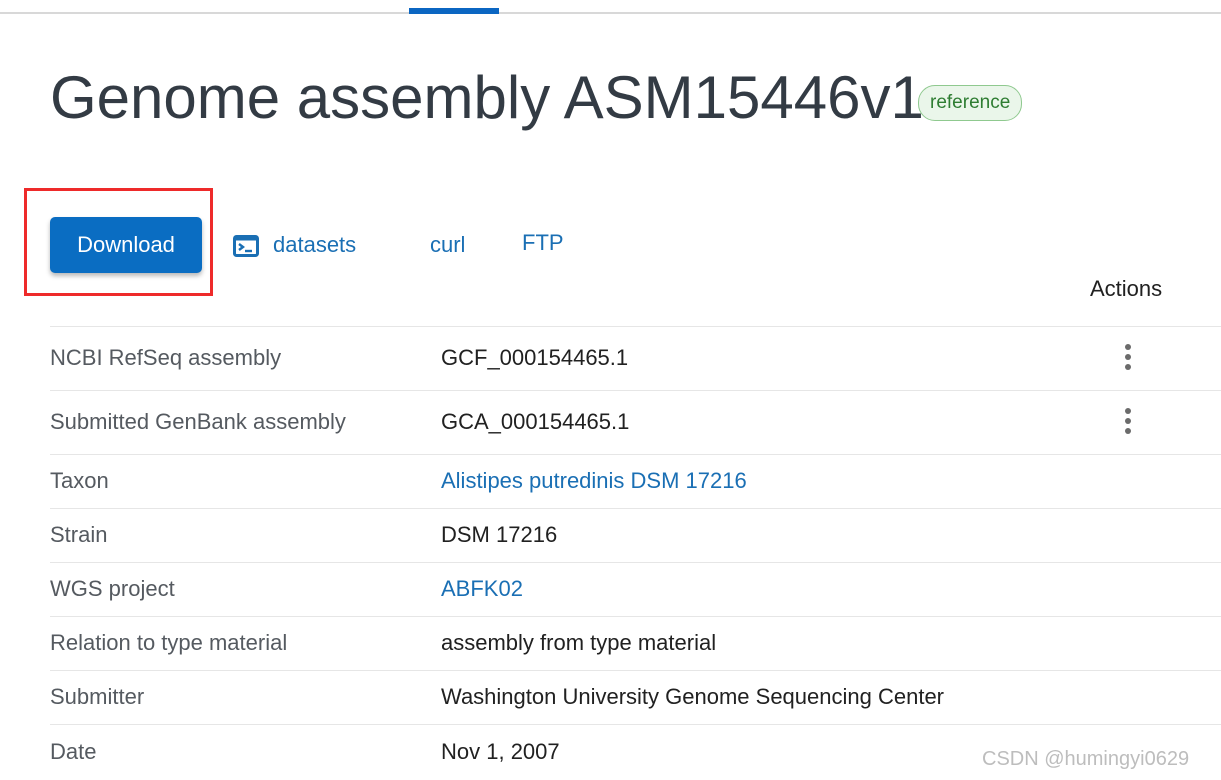  What do you see at coordinates (97, 696) in the screenshot?
I see `row-label: Submitter` at bounding box center [97, 696].